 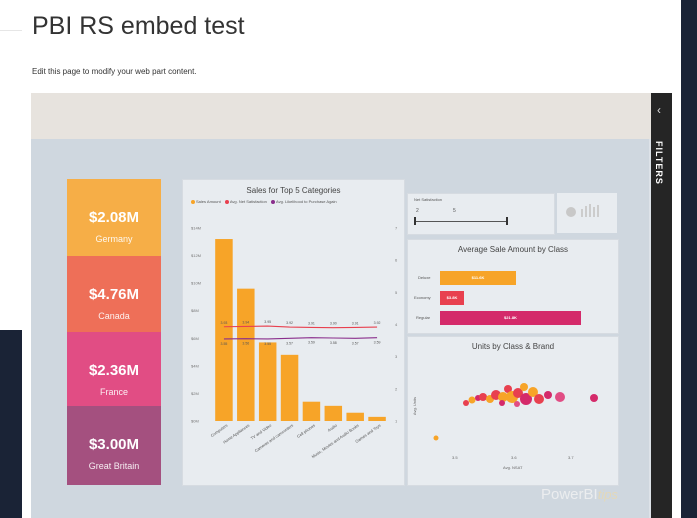 What do you see at coordinates (396, 260) in the screenshot?
I see `y2-tick-label: 6` at bounding box center [396, 260].